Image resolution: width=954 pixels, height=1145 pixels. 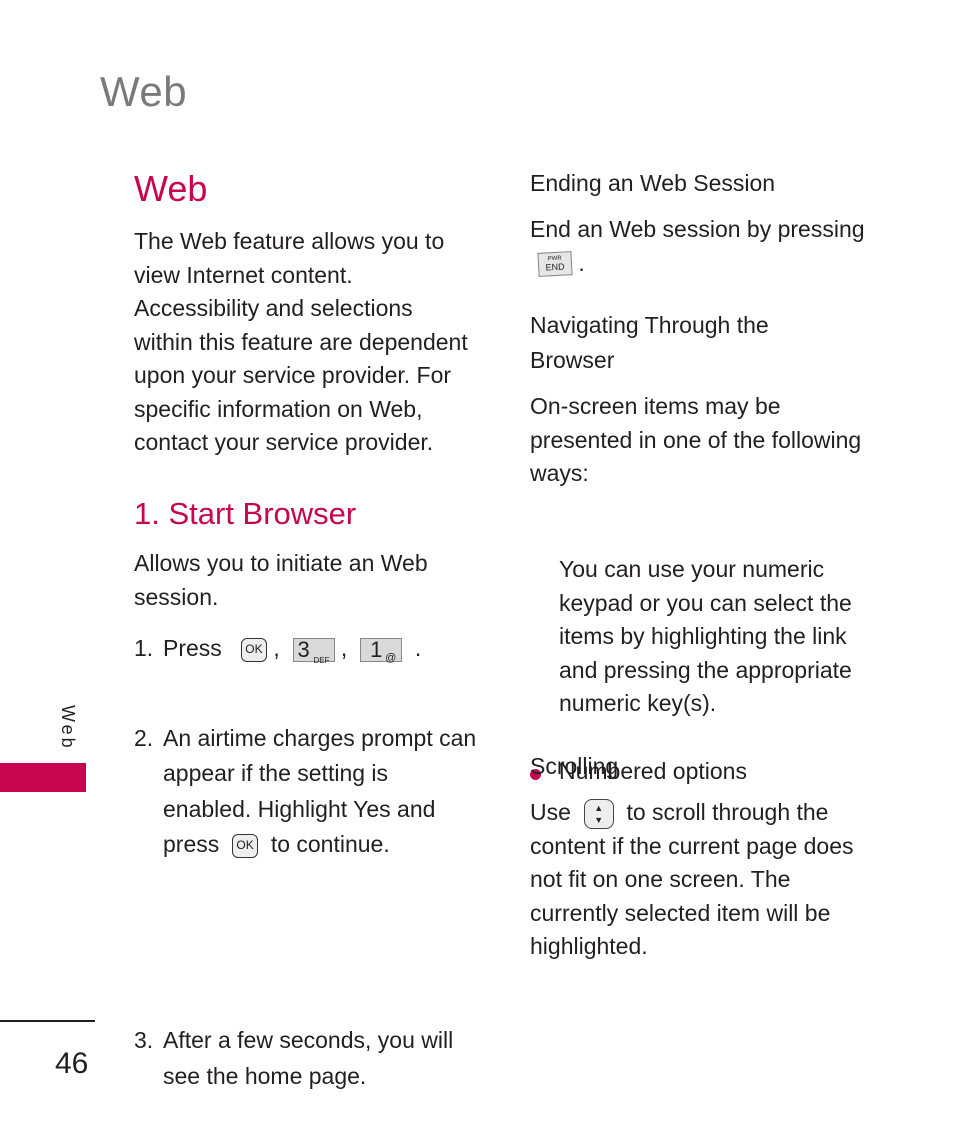 What do you see at coordinates (391, 657) in the screenshot?
I see `key-letters: @` at bounding box center [391, 657].